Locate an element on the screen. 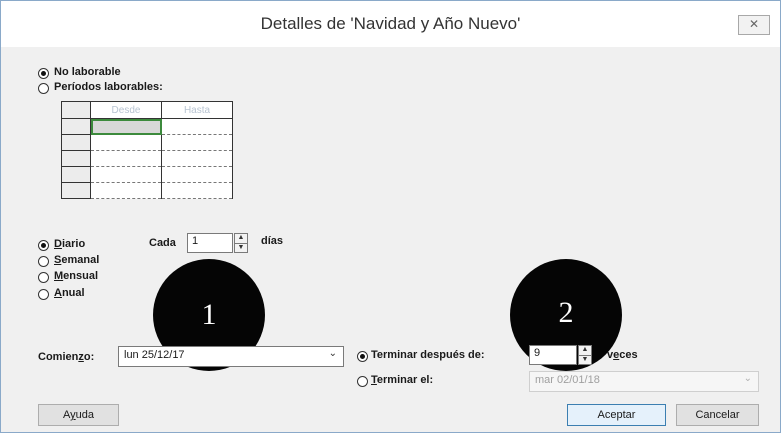 This screenshot has height=433, width=781. ayuda-button: Ayuda is located at coordinates (78, 415).